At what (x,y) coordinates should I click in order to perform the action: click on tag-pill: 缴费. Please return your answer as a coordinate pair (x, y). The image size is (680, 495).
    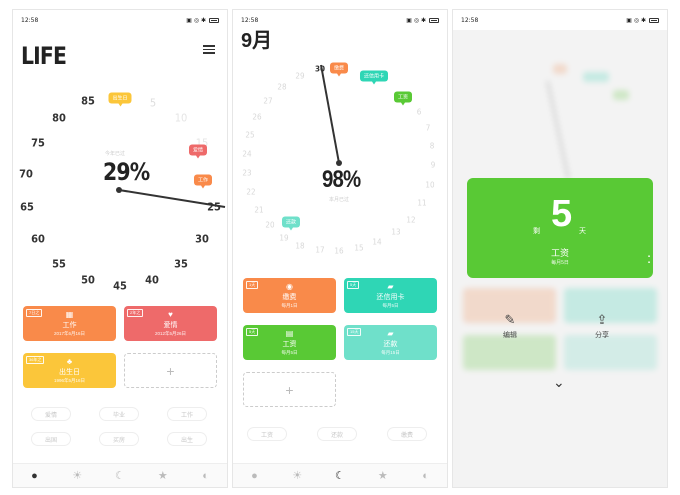
    Looking at the image, I should click on (407, 434).